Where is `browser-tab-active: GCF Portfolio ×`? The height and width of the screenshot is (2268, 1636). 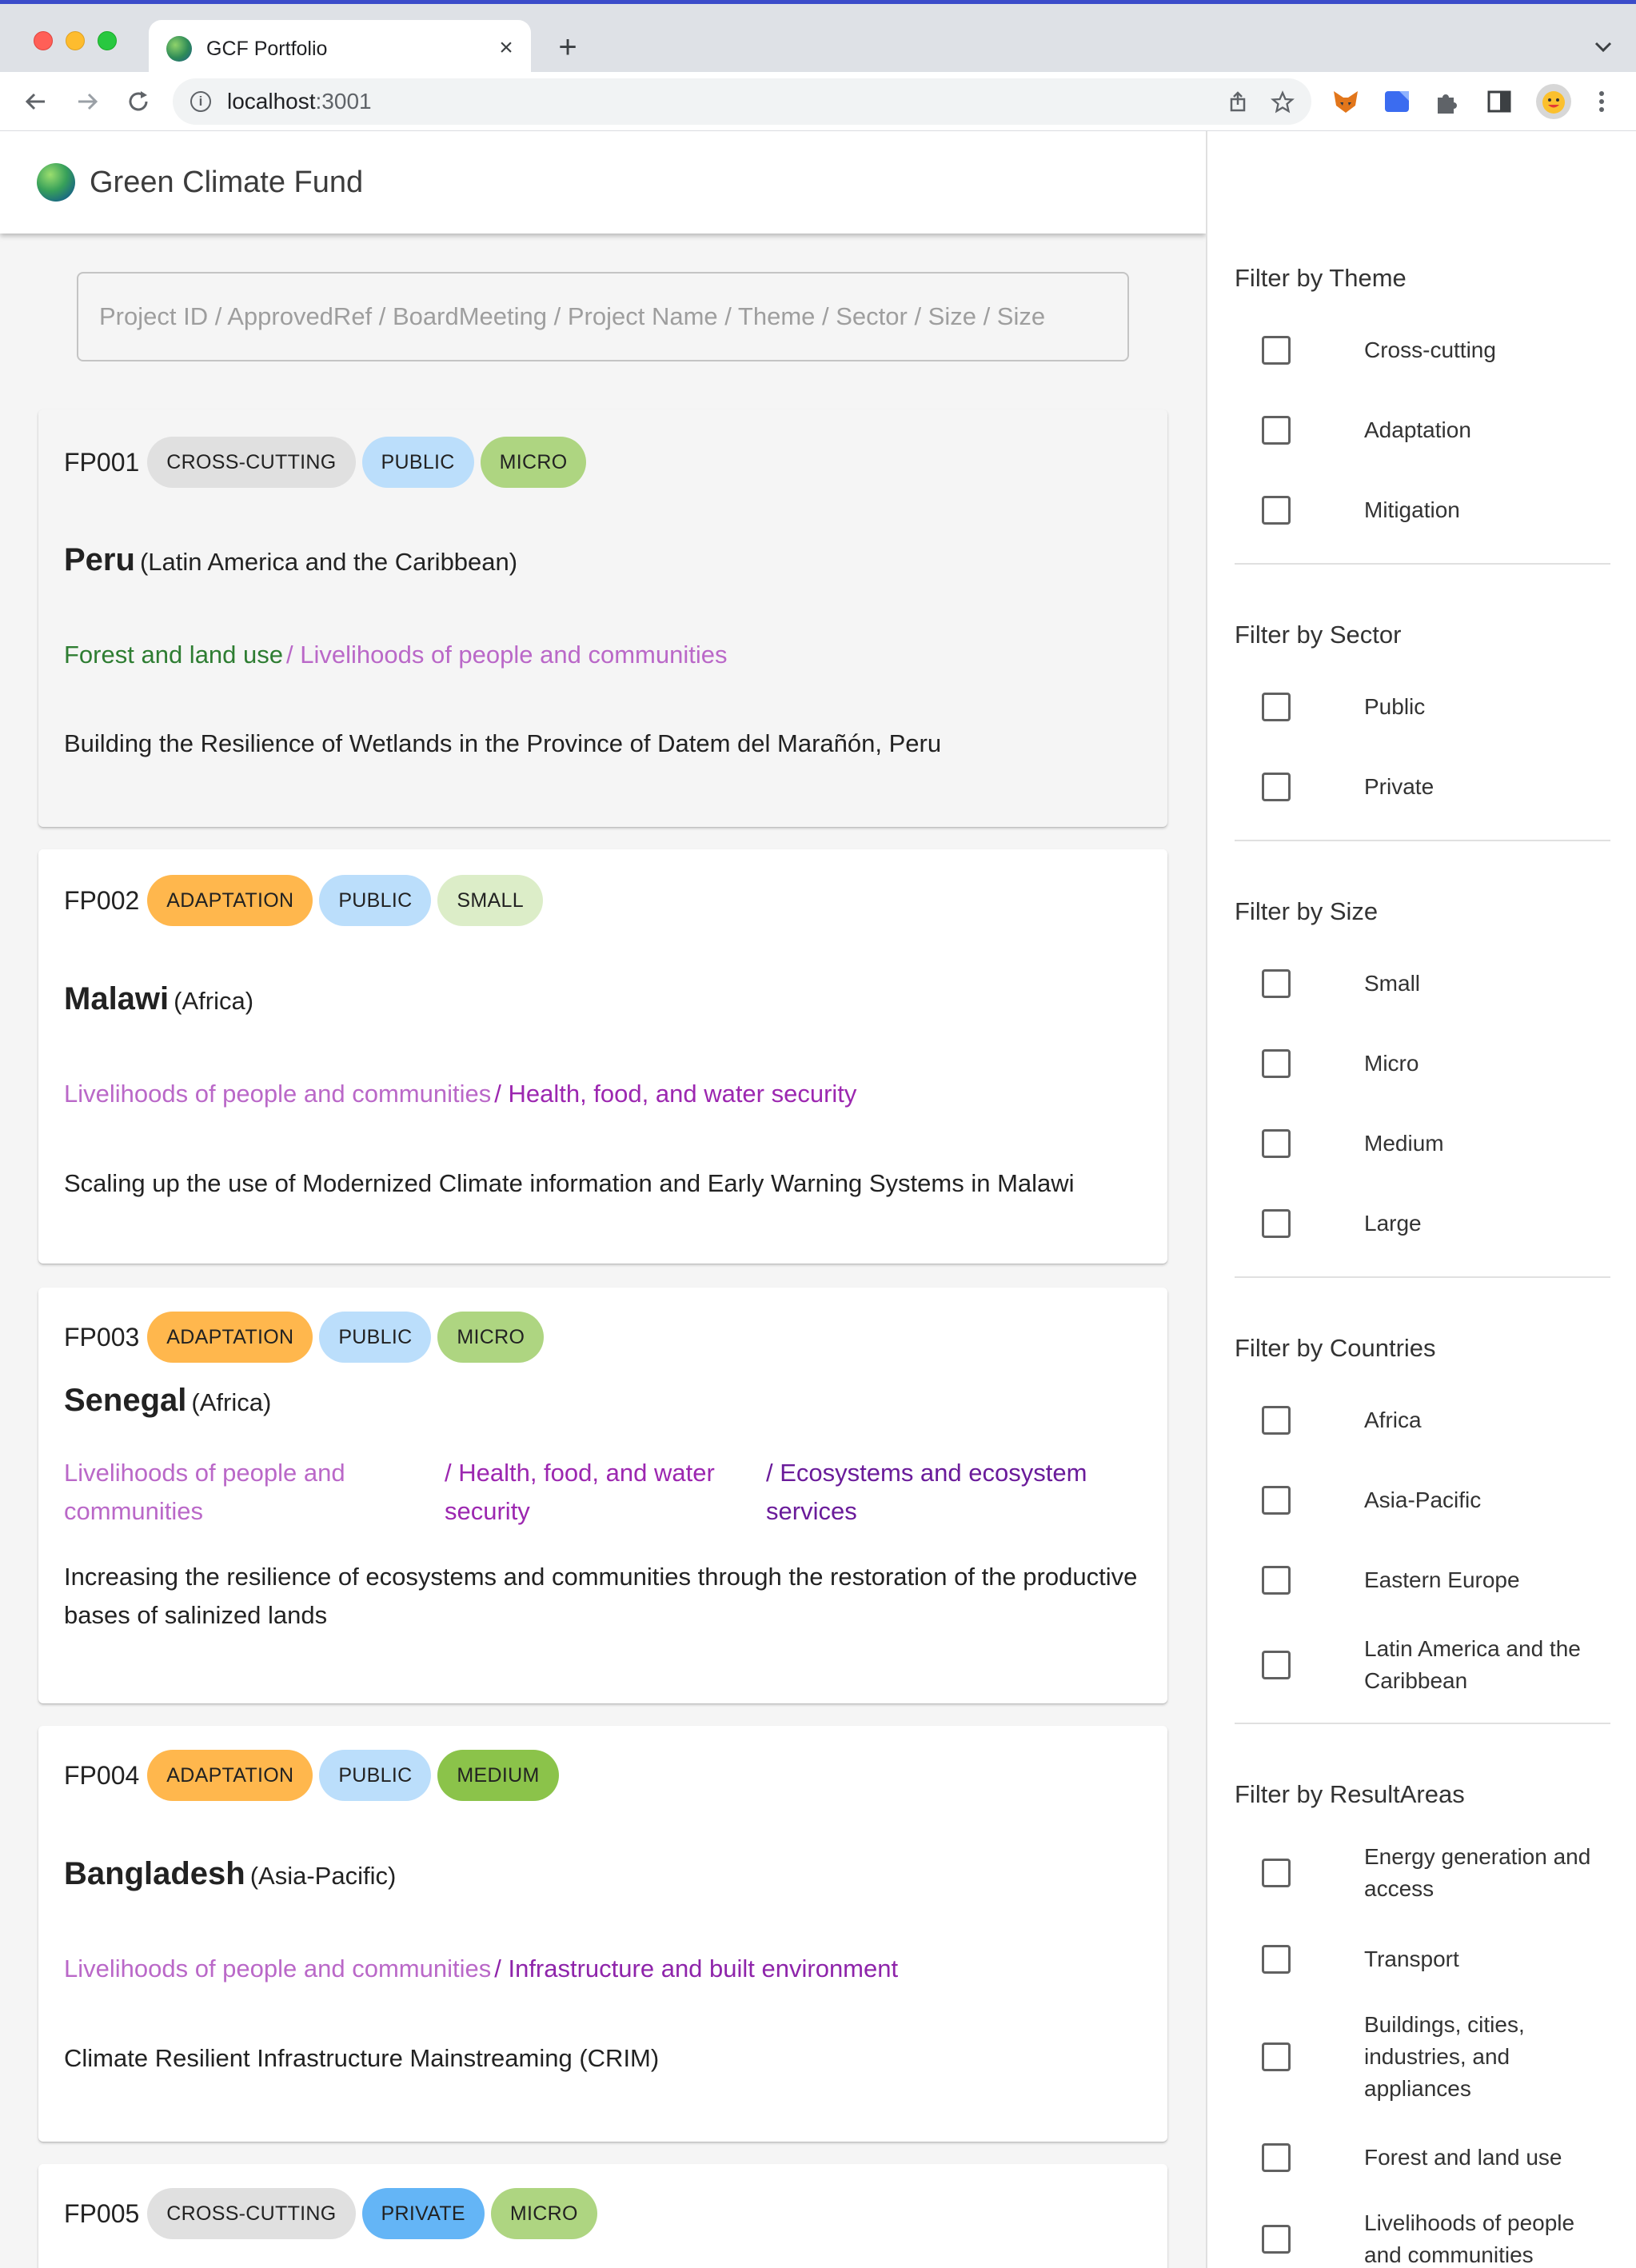
browser-tab-active: GCF Portfolio × is located at coordinates (340, 48).